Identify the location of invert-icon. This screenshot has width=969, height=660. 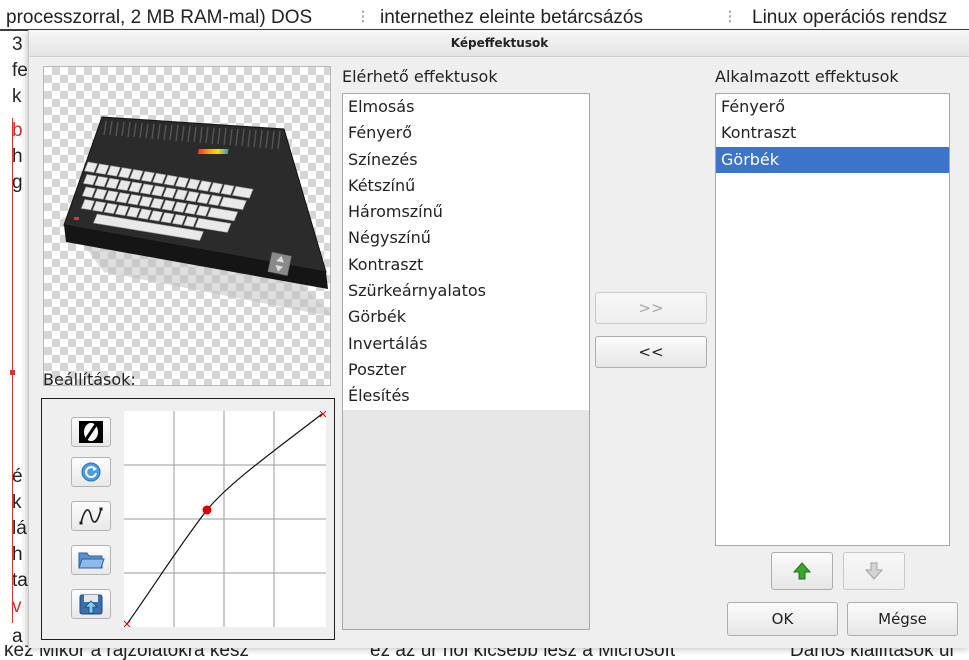
(91, 432).